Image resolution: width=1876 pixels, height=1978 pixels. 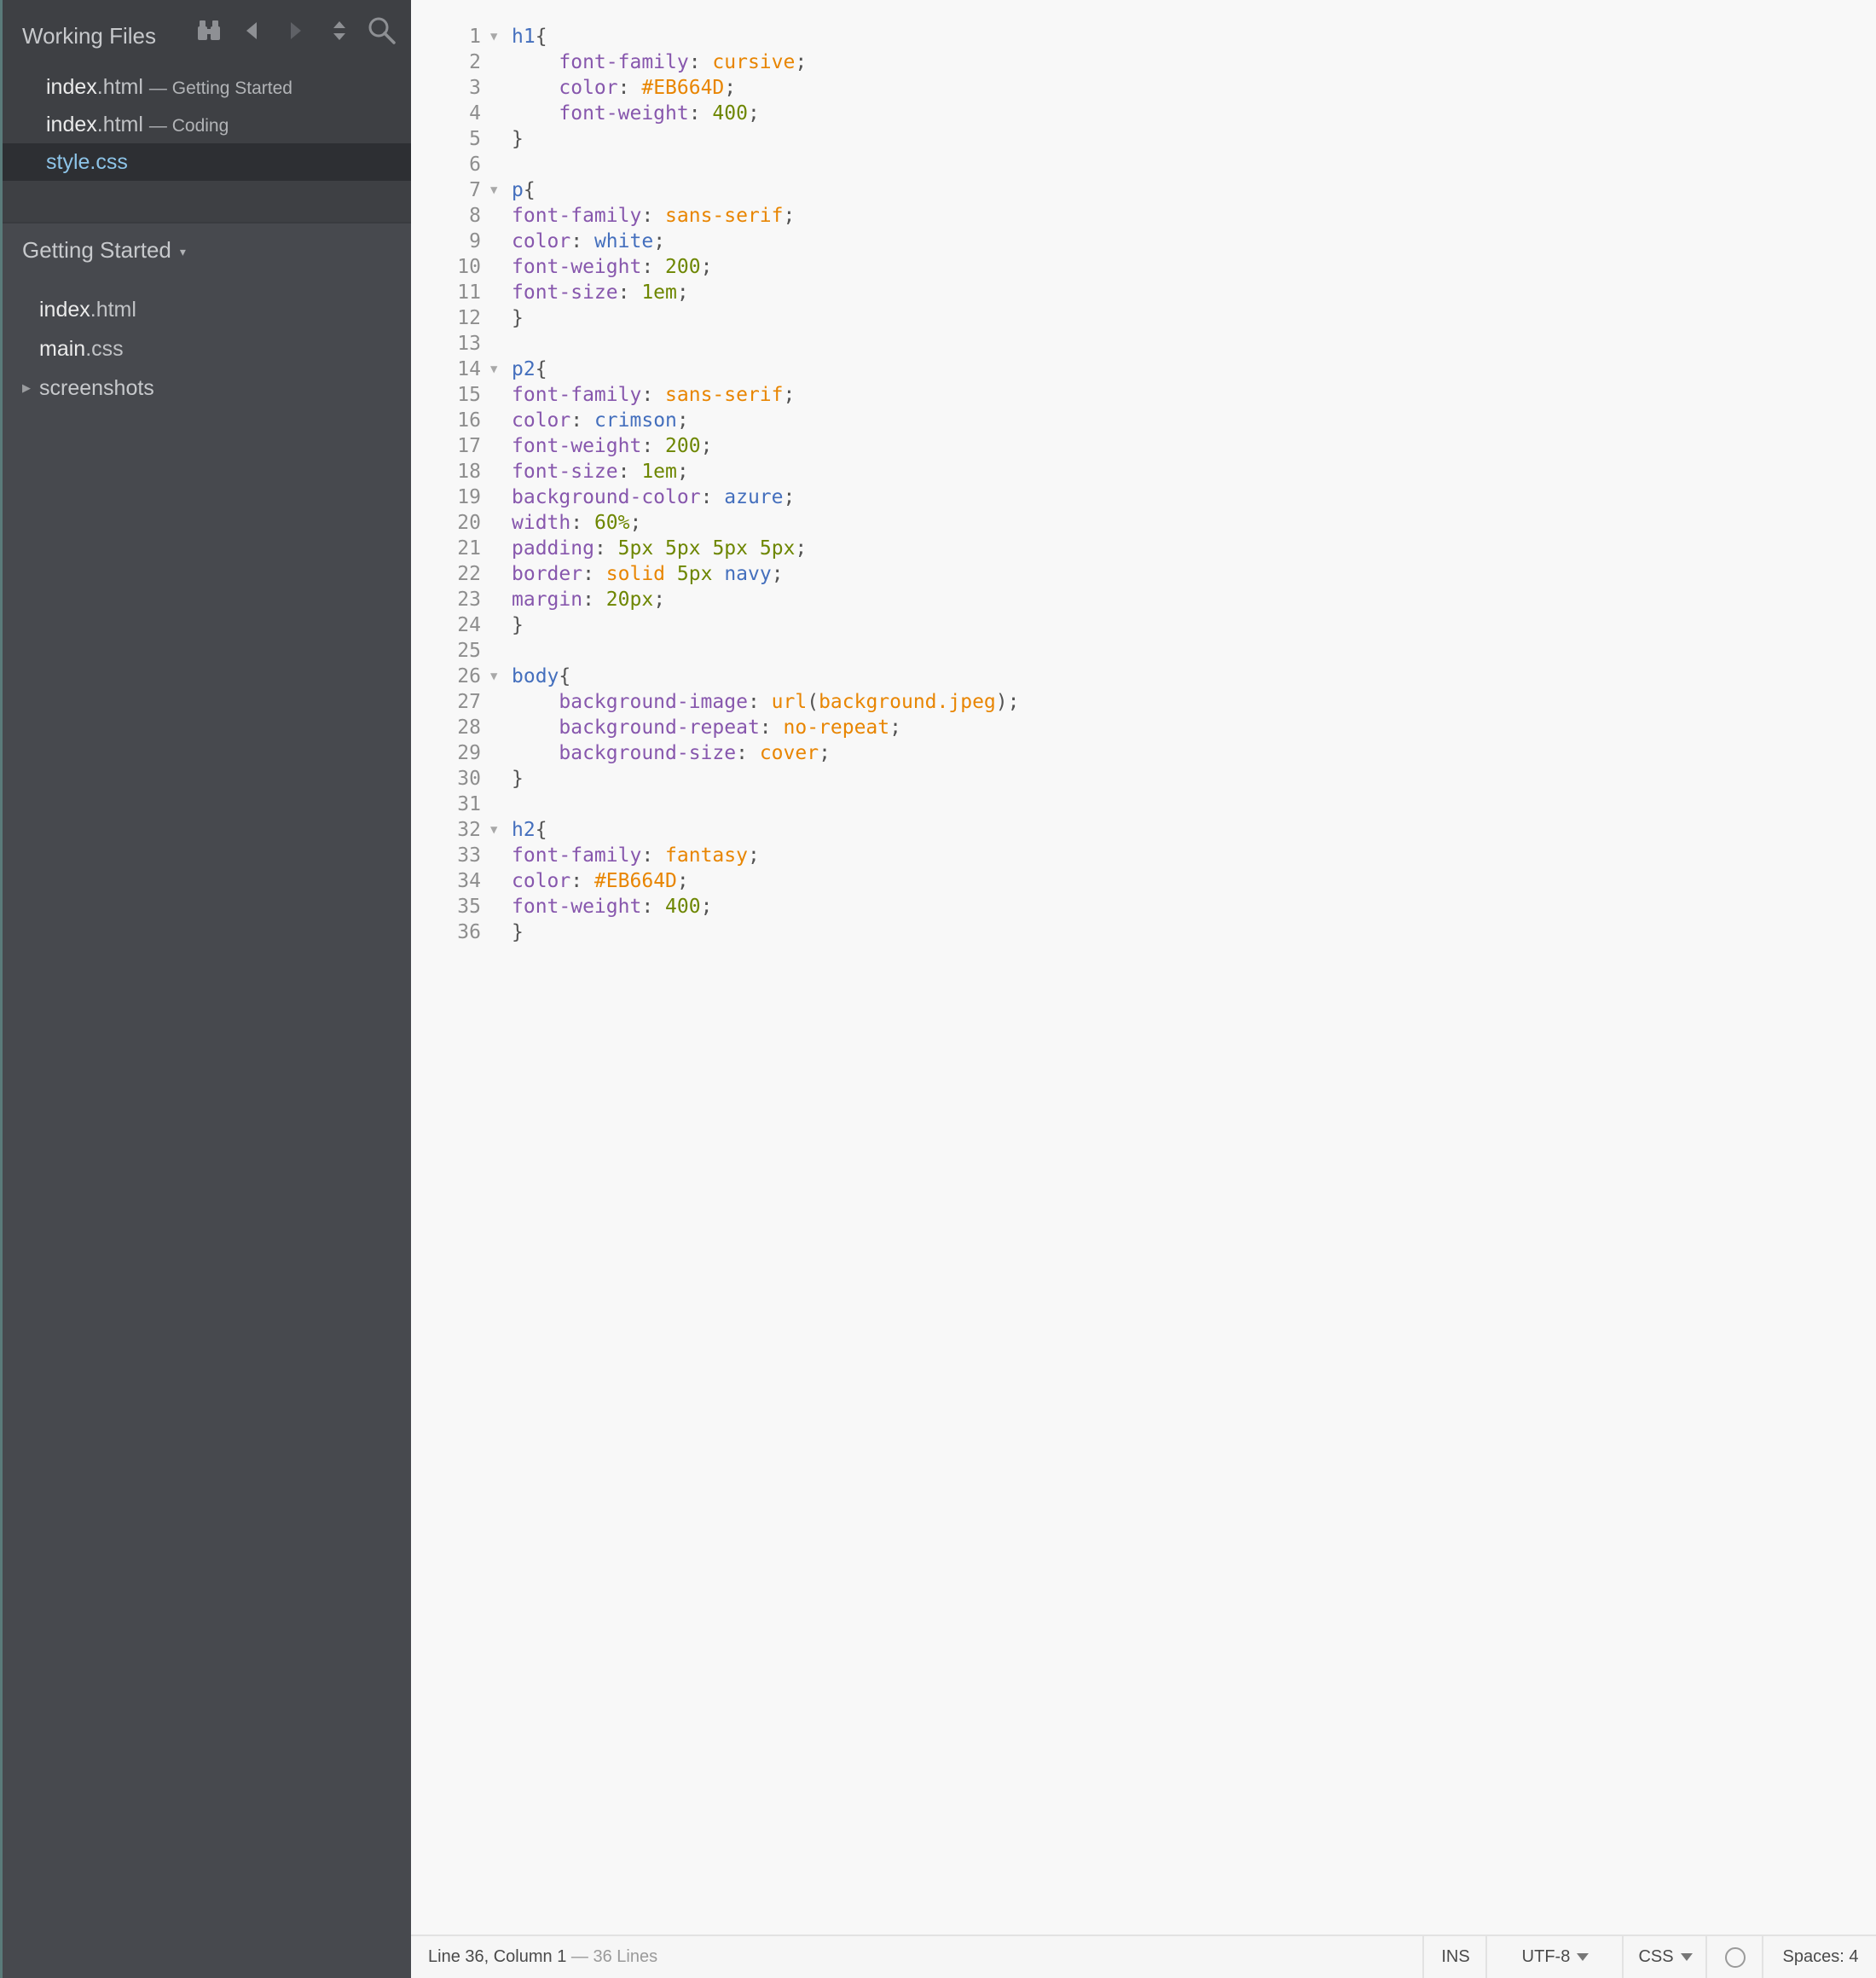 I want to click on working-file-item: index.html — Coding, so click(x=207, y=124).